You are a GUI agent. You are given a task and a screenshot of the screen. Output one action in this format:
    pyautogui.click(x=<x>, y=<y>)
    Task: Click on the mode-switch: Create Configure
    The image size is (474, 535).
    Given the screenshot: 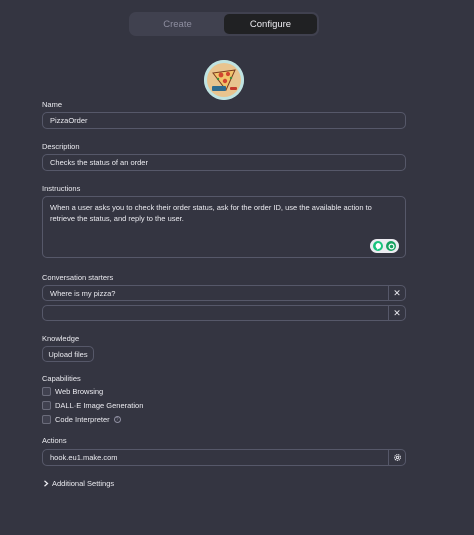 What is the action you would take?
    pyautogui.click(x=224, y=24)
    